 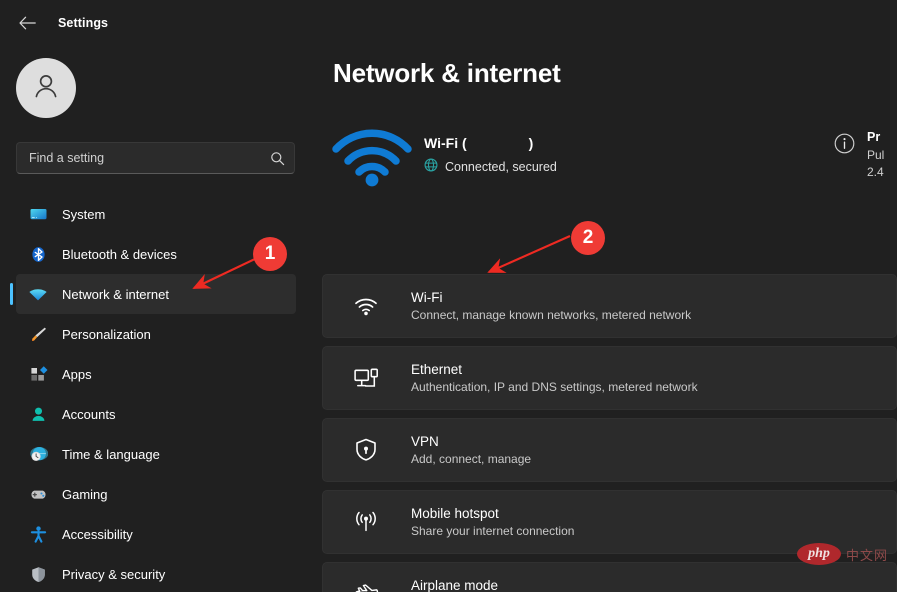 I want to click on sidebar-item-accounts: Accounts, so click(x=156, y=414).